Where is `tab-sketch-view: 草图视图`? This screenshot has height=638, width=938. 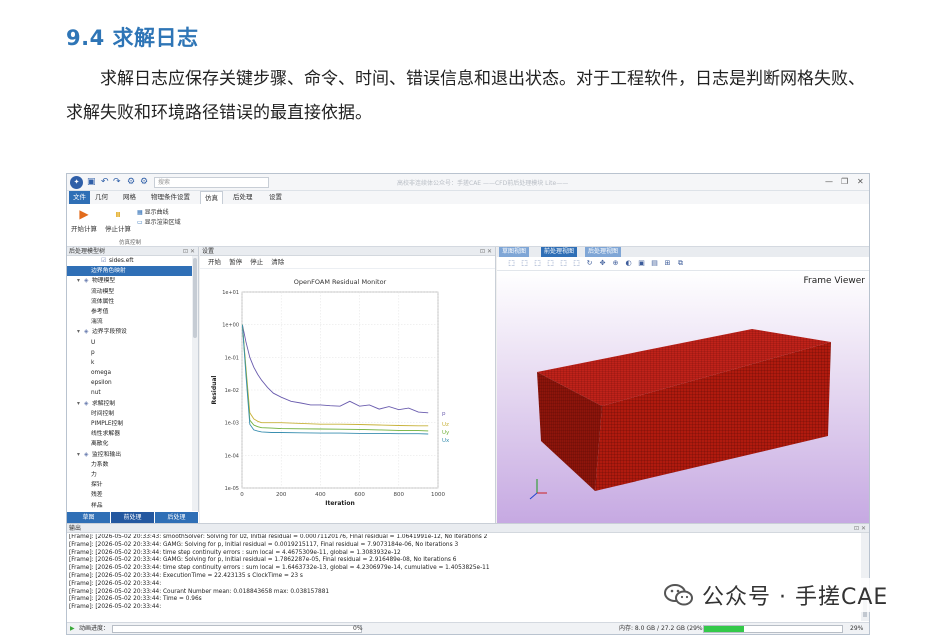
tab-sketch-view: 草图视图 is located at coordinates (514, 252).